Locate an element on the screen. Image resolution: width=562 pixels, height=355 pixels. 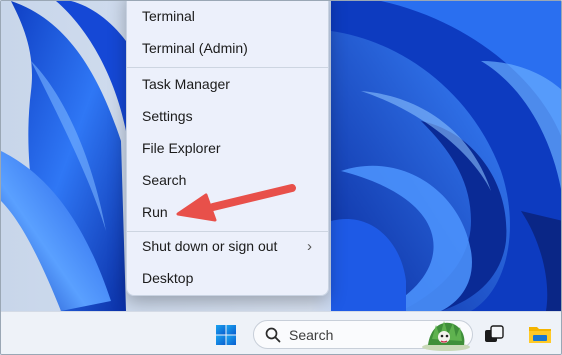
menu-item-label: Terminal is located at coordinates (168, 16).